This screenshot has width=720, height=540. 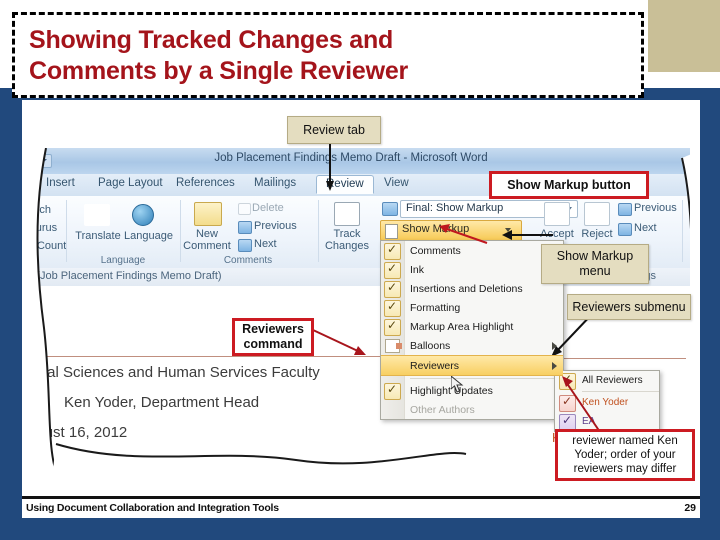 I want to click on background-left-bar, so click(x=11, y=303).